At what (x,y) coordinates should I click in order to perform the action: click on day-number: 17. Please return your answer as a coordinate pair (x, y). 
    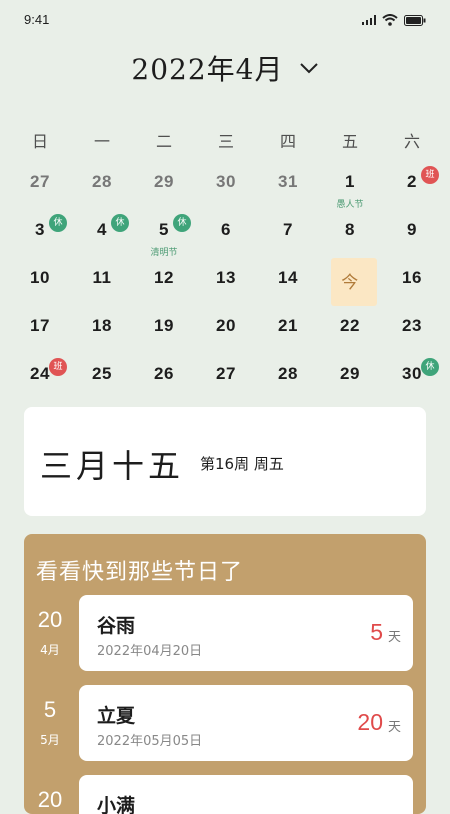
    Looking at the image, I should click on (40, 325).